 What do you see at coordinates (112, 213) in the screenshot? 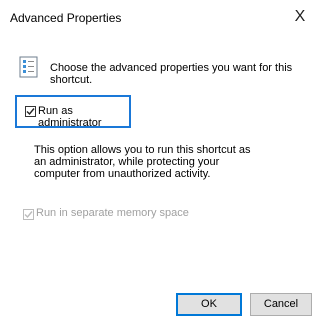
I see `separate-memory-label: Run in separate memory space` at bounding box center [112, 213].